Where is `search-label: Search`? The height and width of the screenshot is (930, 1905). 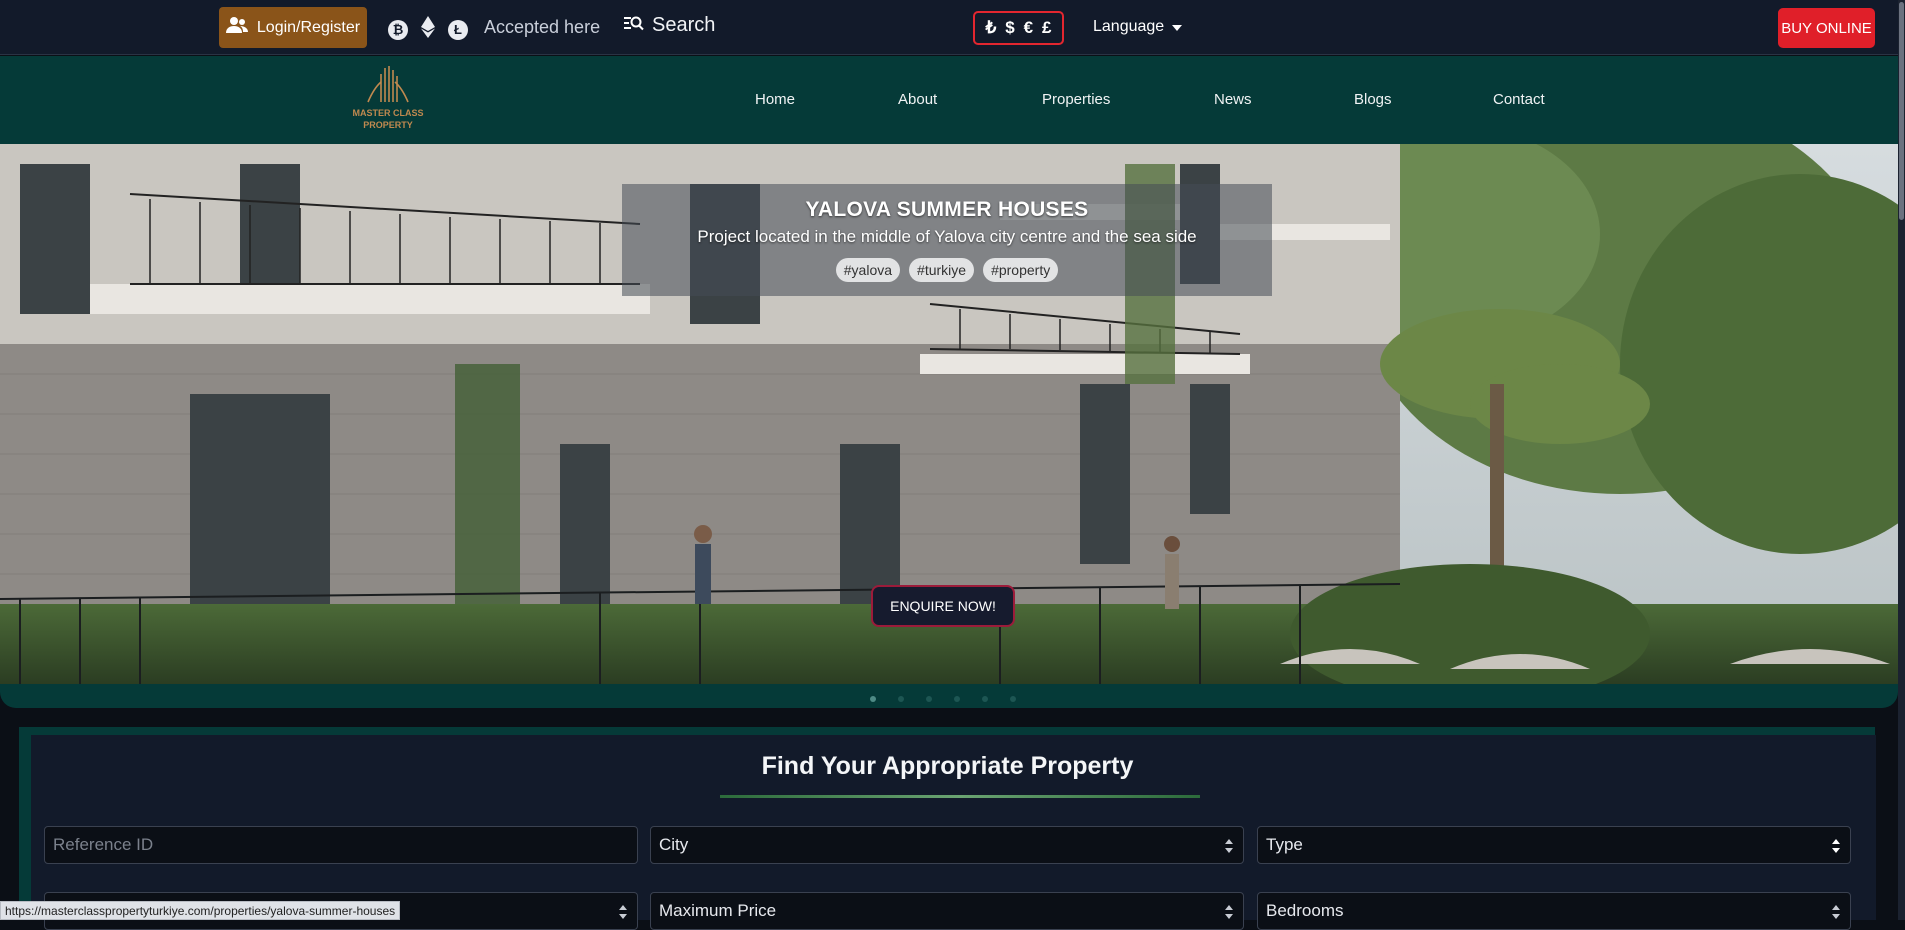 search-label: Search is located at coordinates (684, 25).